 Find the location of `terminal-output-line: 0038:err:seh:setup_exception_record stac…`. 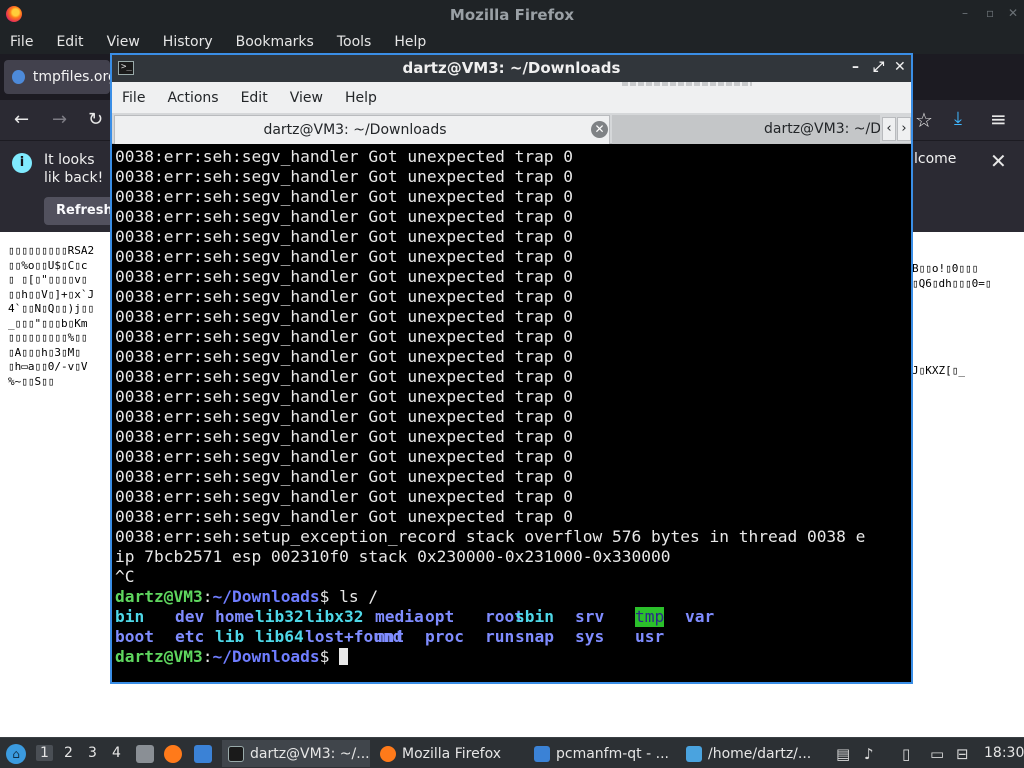

terminal-output-line: 0038:err:seh:setup_exception_record stac… is located at coordinates (490, 536).